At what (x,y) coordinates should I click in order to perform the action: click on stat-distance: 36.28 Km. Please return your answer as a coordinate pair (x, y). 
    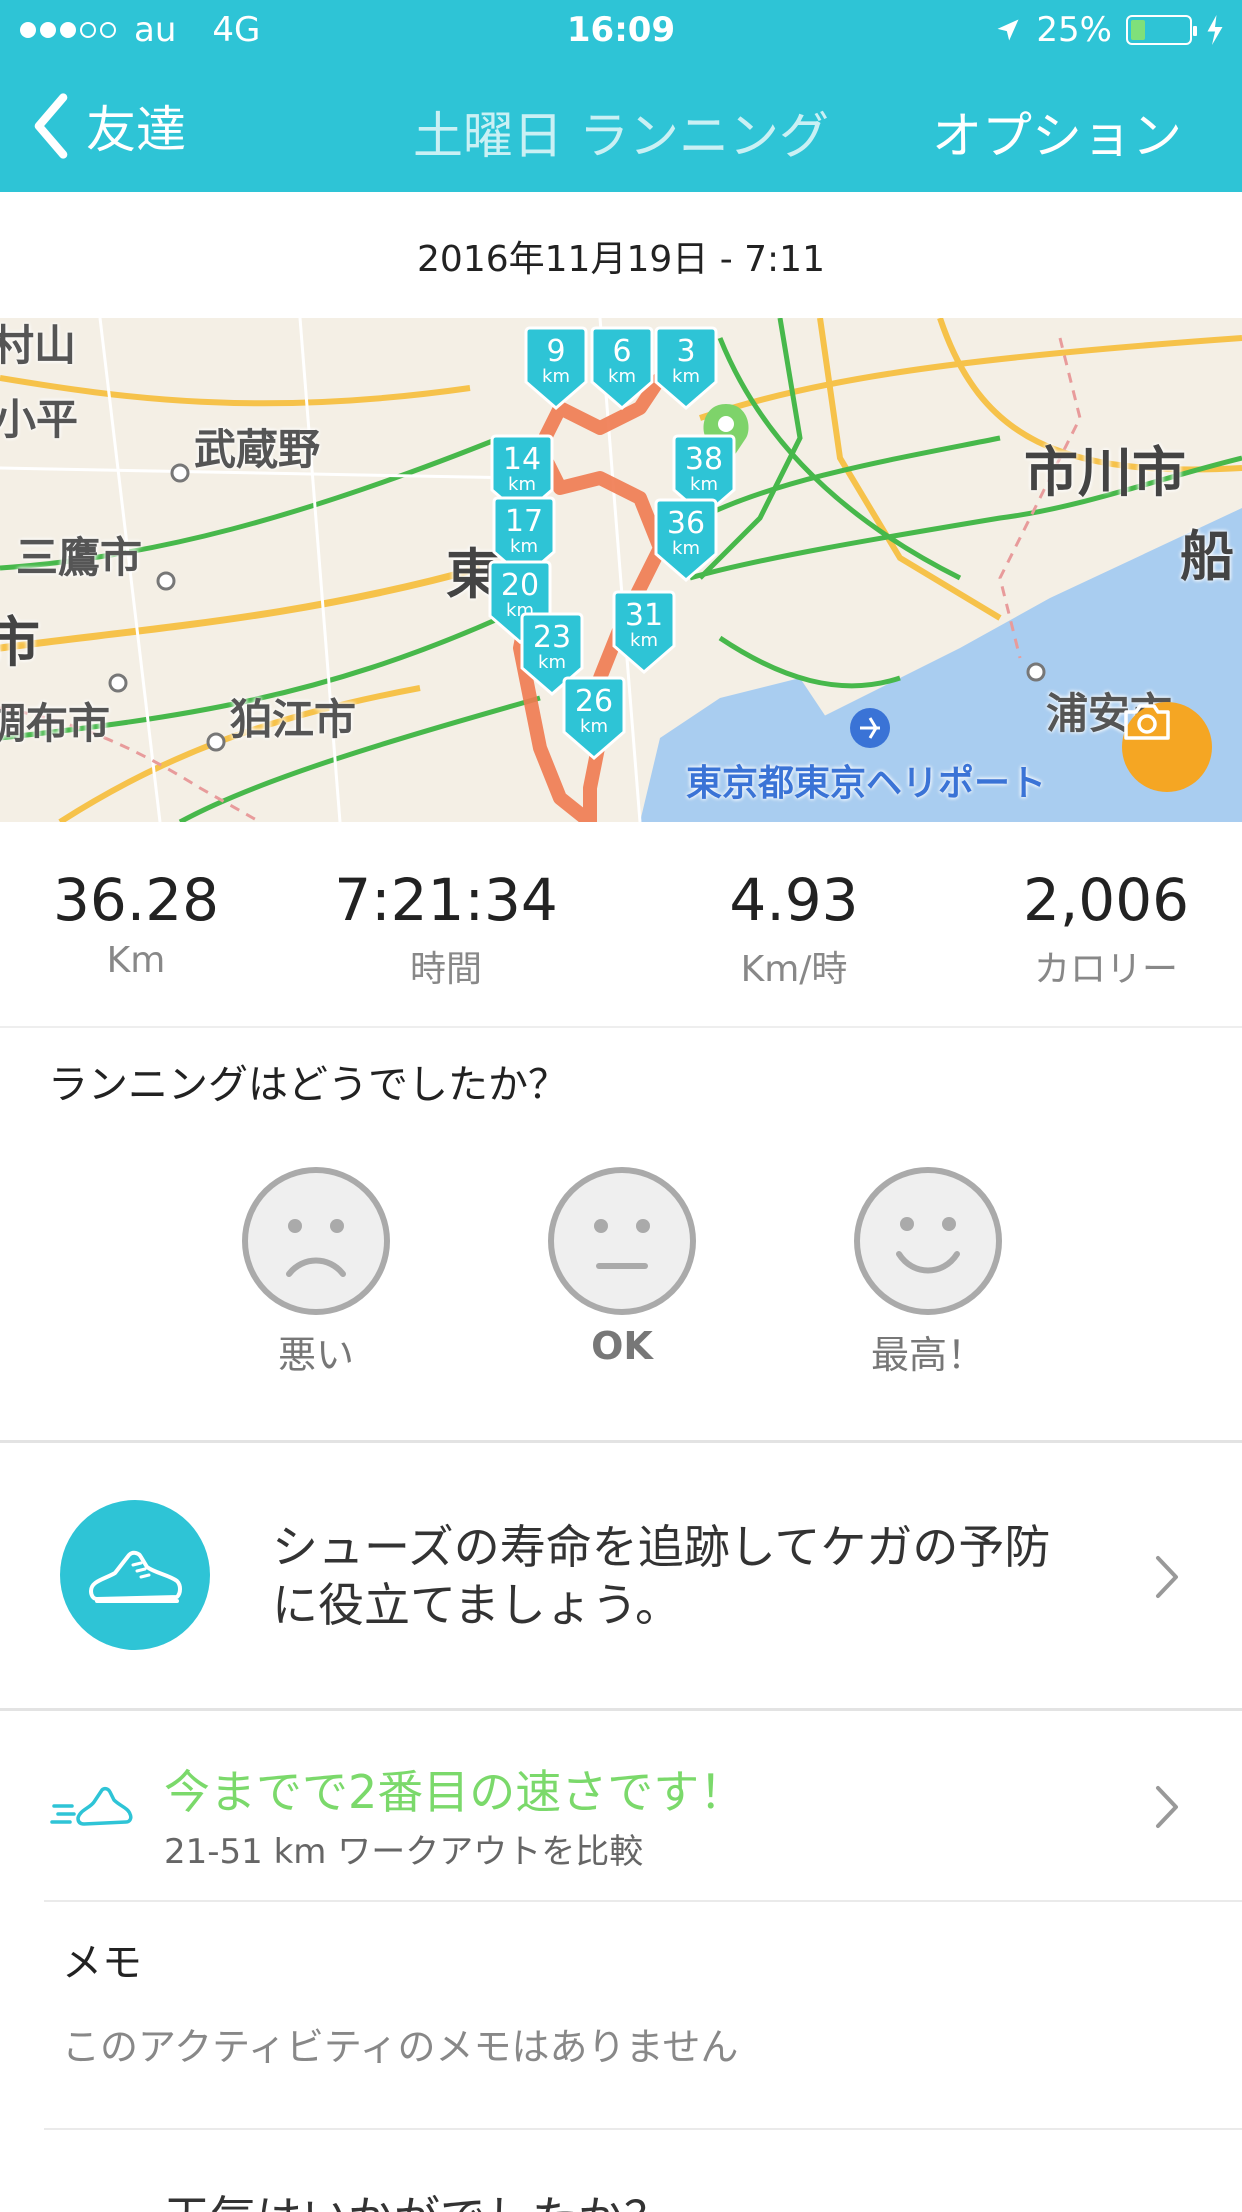
    Looking at the image, I should click on (136, 923).